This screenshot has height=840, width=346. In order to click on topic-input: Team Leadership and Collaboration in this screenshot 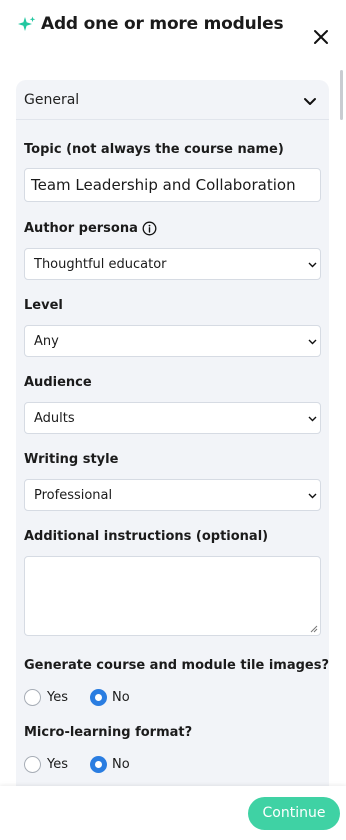, I will do `click(172, 185)`.